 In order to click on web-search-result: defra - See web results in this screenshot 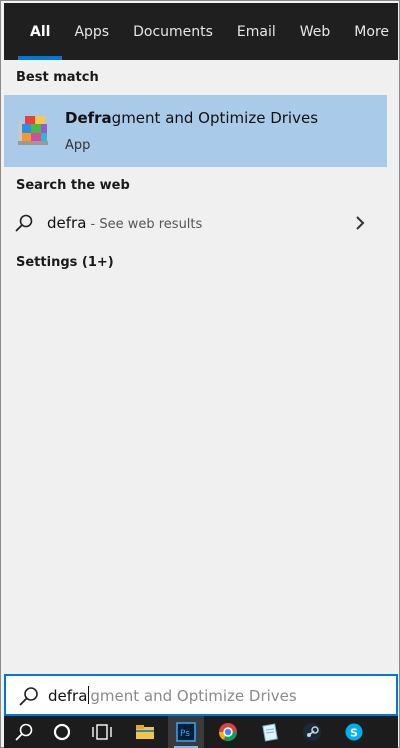, I will do `click(195, 223)`.